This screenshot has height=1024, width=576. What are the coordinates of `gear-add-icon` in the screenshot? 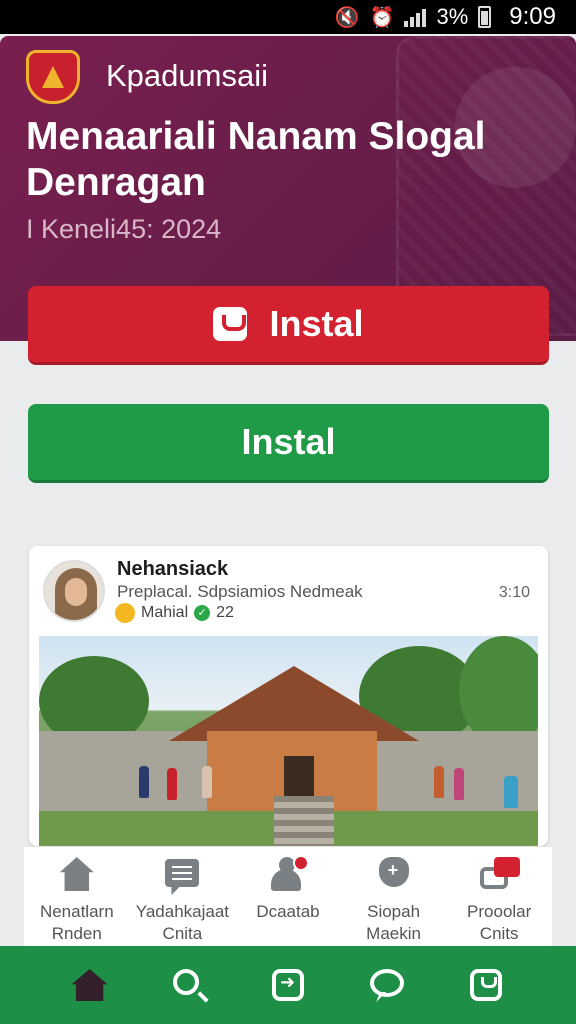 It's located at (394, 875).